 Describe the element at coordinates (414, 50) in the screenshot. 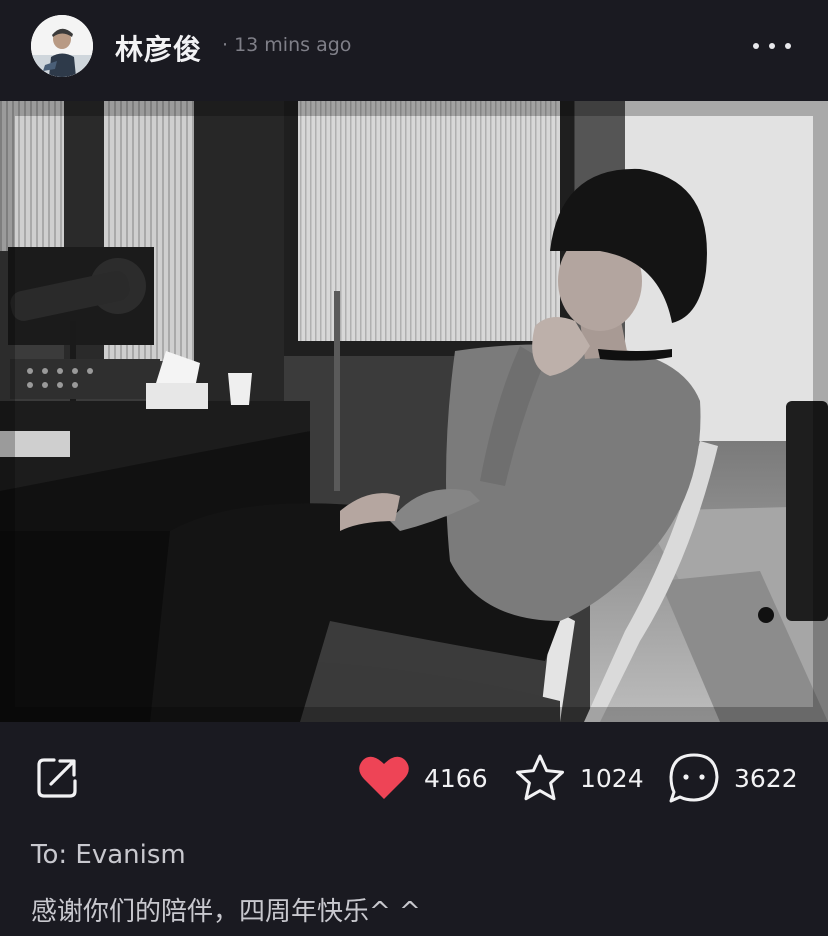

I see `post-header: 林彦俊 · 13 mins ago` at that location.